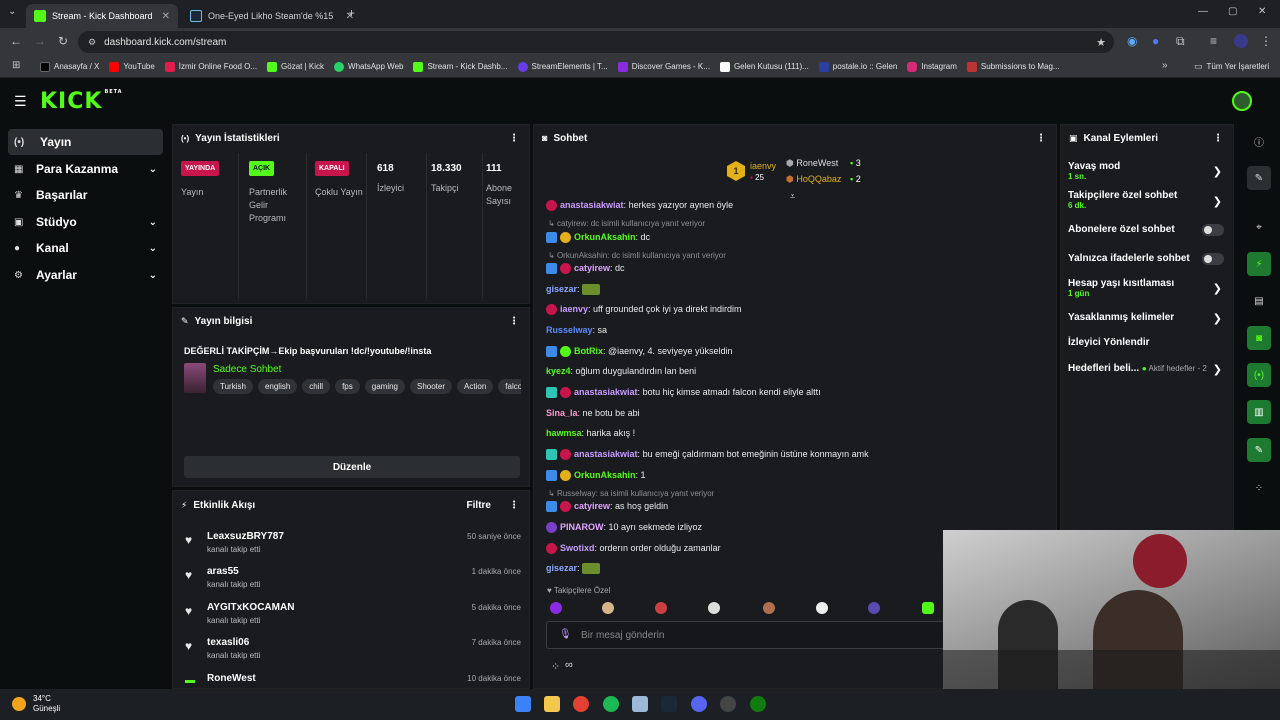 This screenshot has width=1280, height=720. I want to click on slow-mode-row: Yavaş mod 1 sn. ❯, so click(1148, 171).